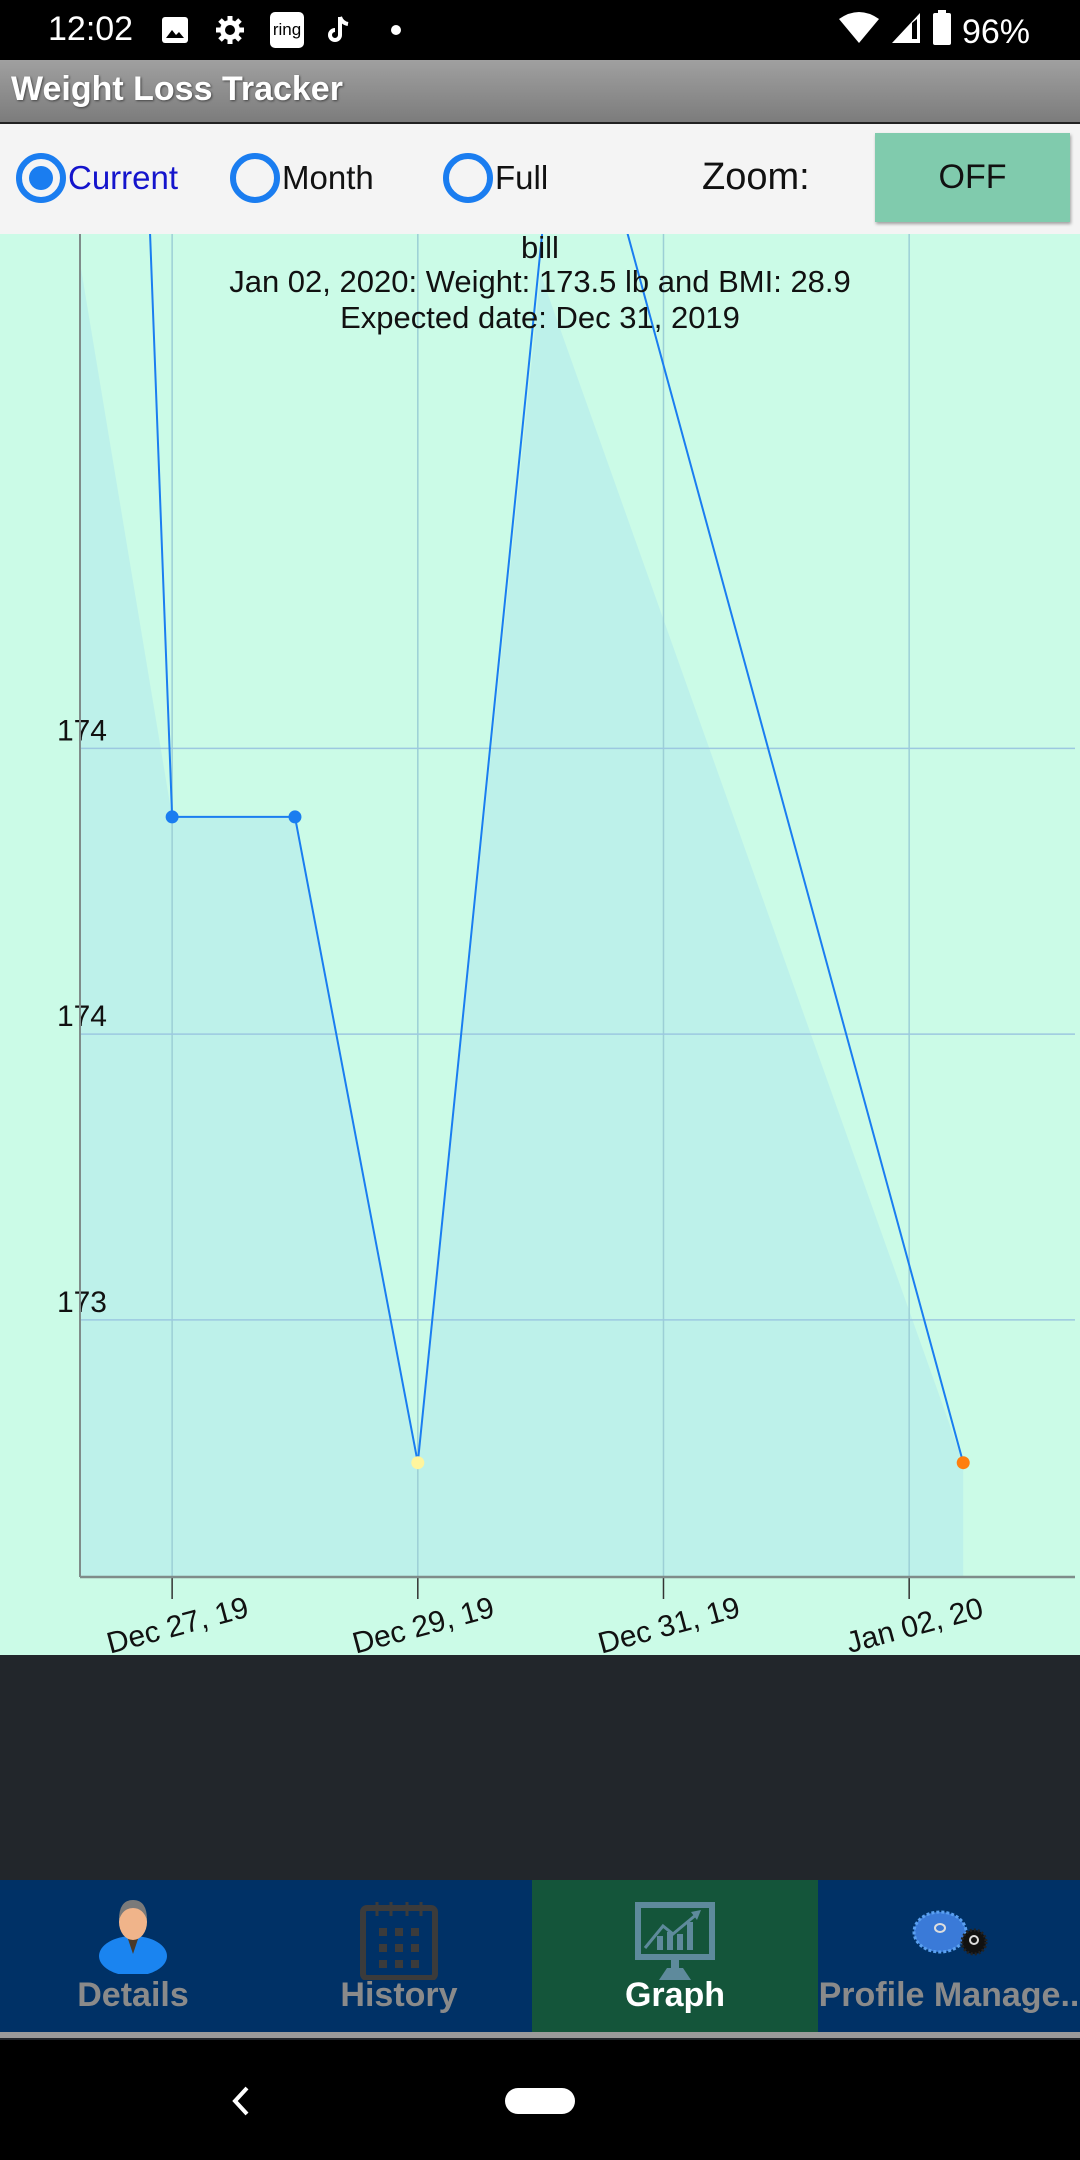  I want to click on tab-history: History, so click(399, 1959).